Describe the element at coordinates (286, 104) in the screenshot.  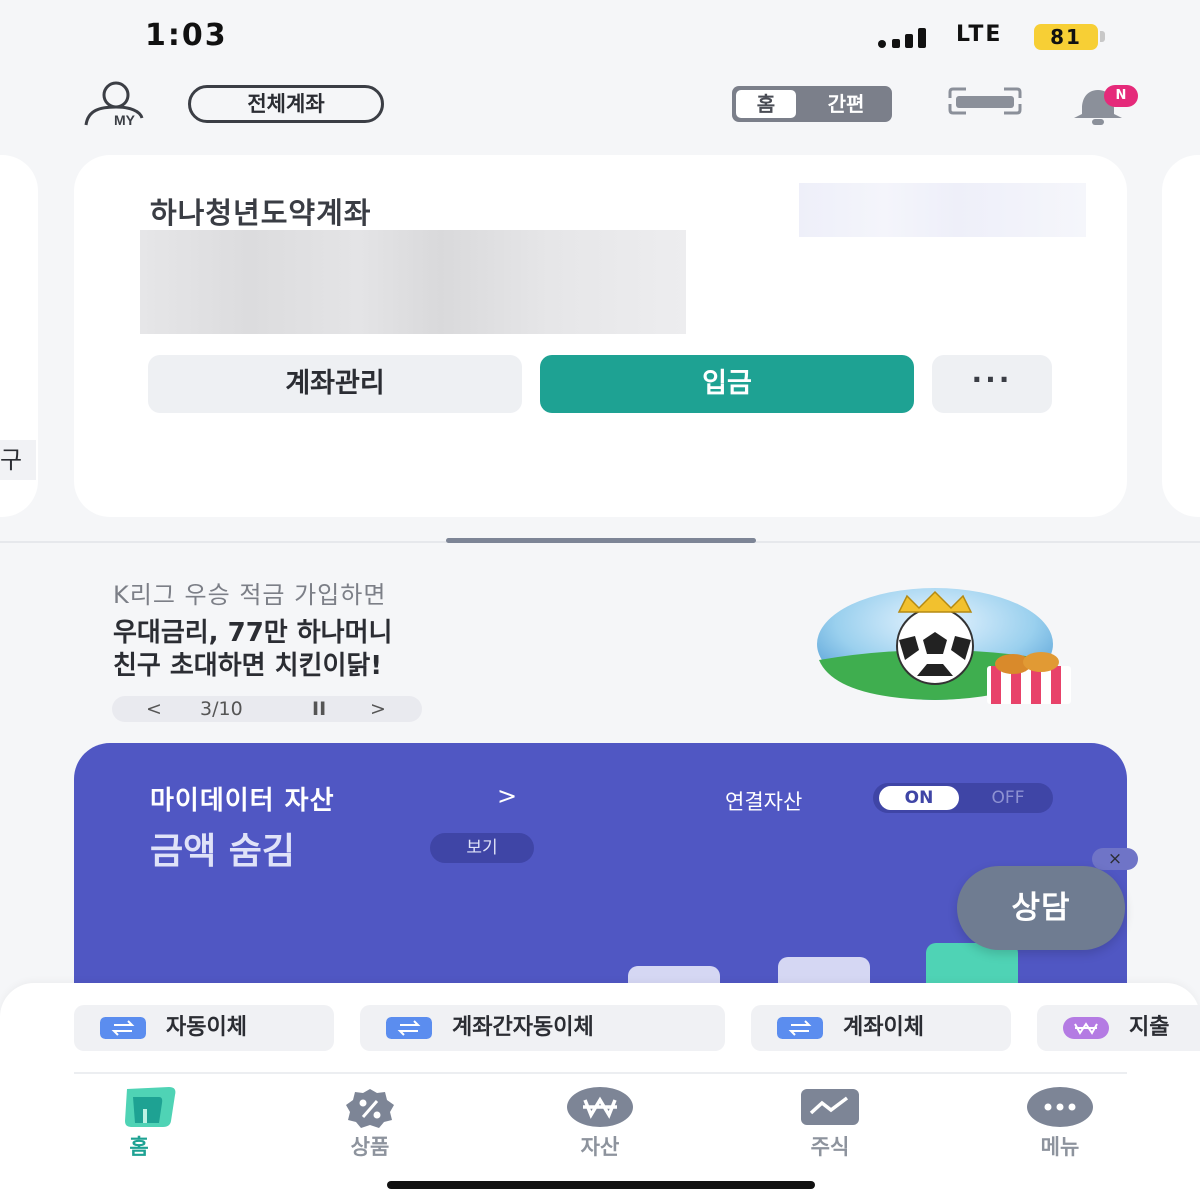
I see `all-accounts-button: 전체계좌` at that location.